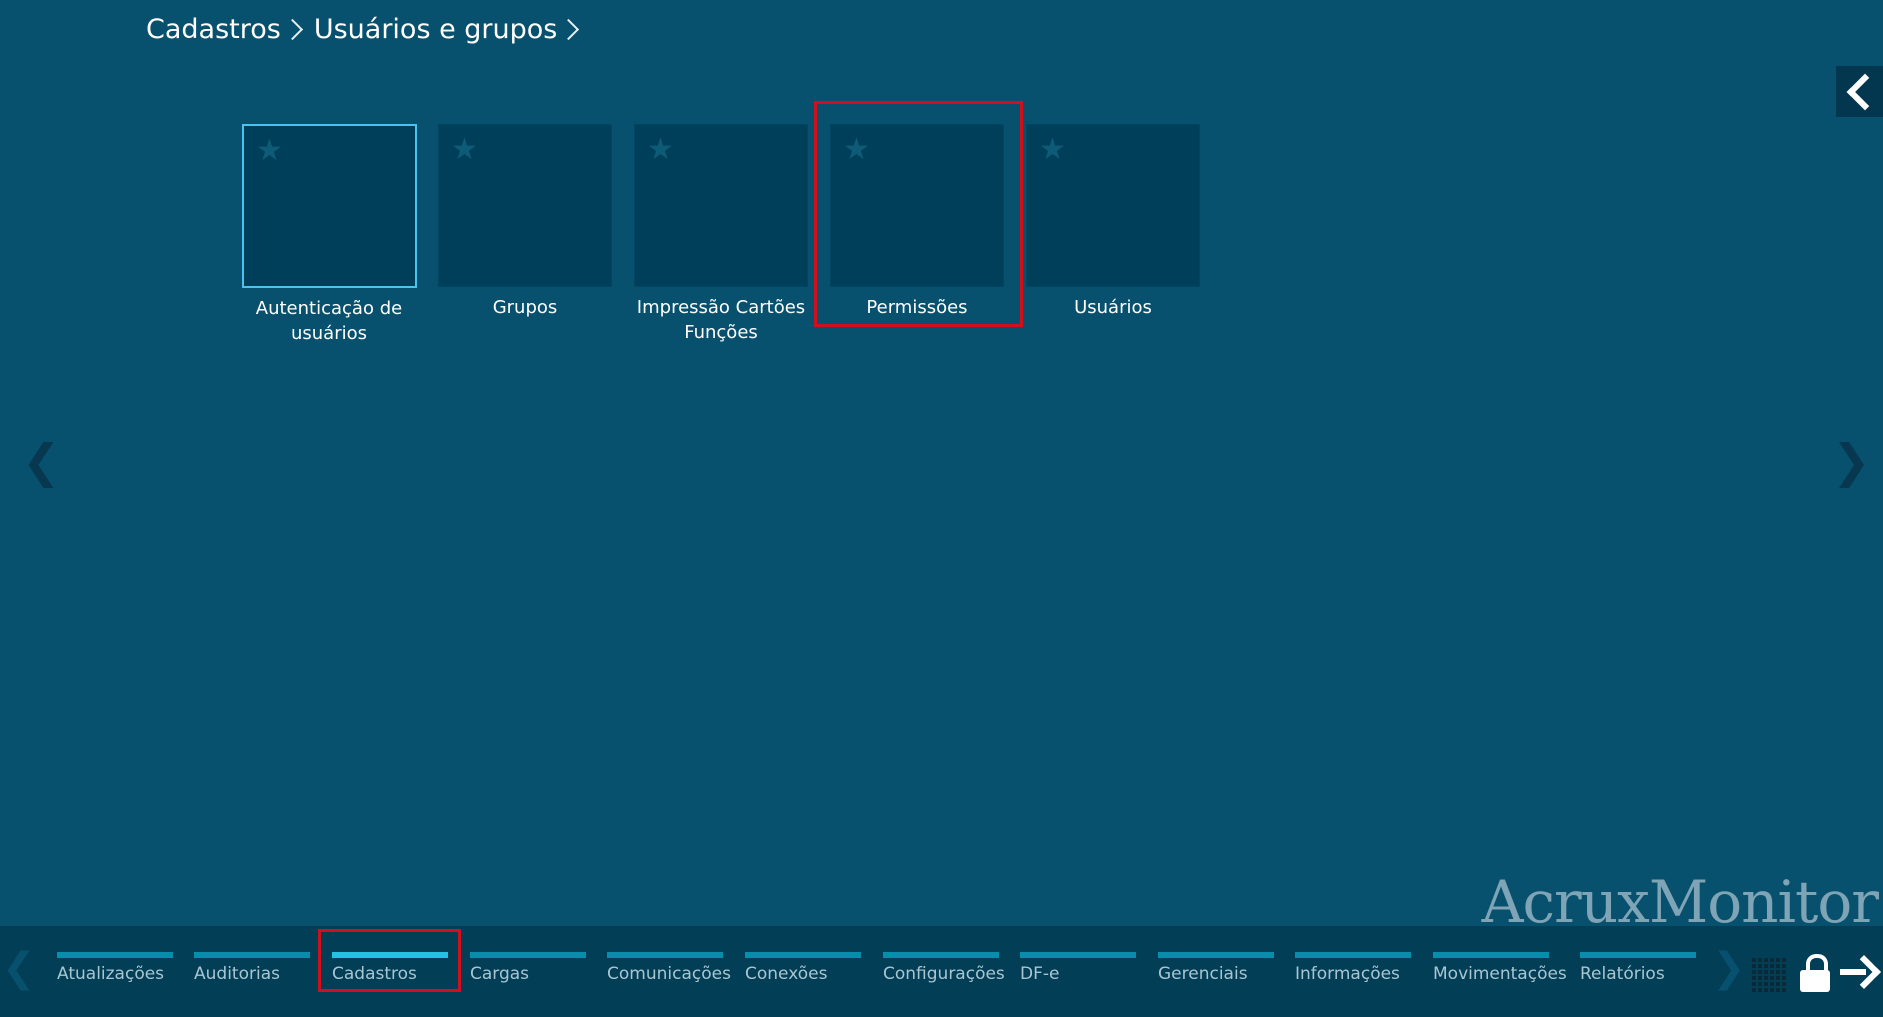  I want to click on tile-grupos: ★ Grupos, so click(525, 222).